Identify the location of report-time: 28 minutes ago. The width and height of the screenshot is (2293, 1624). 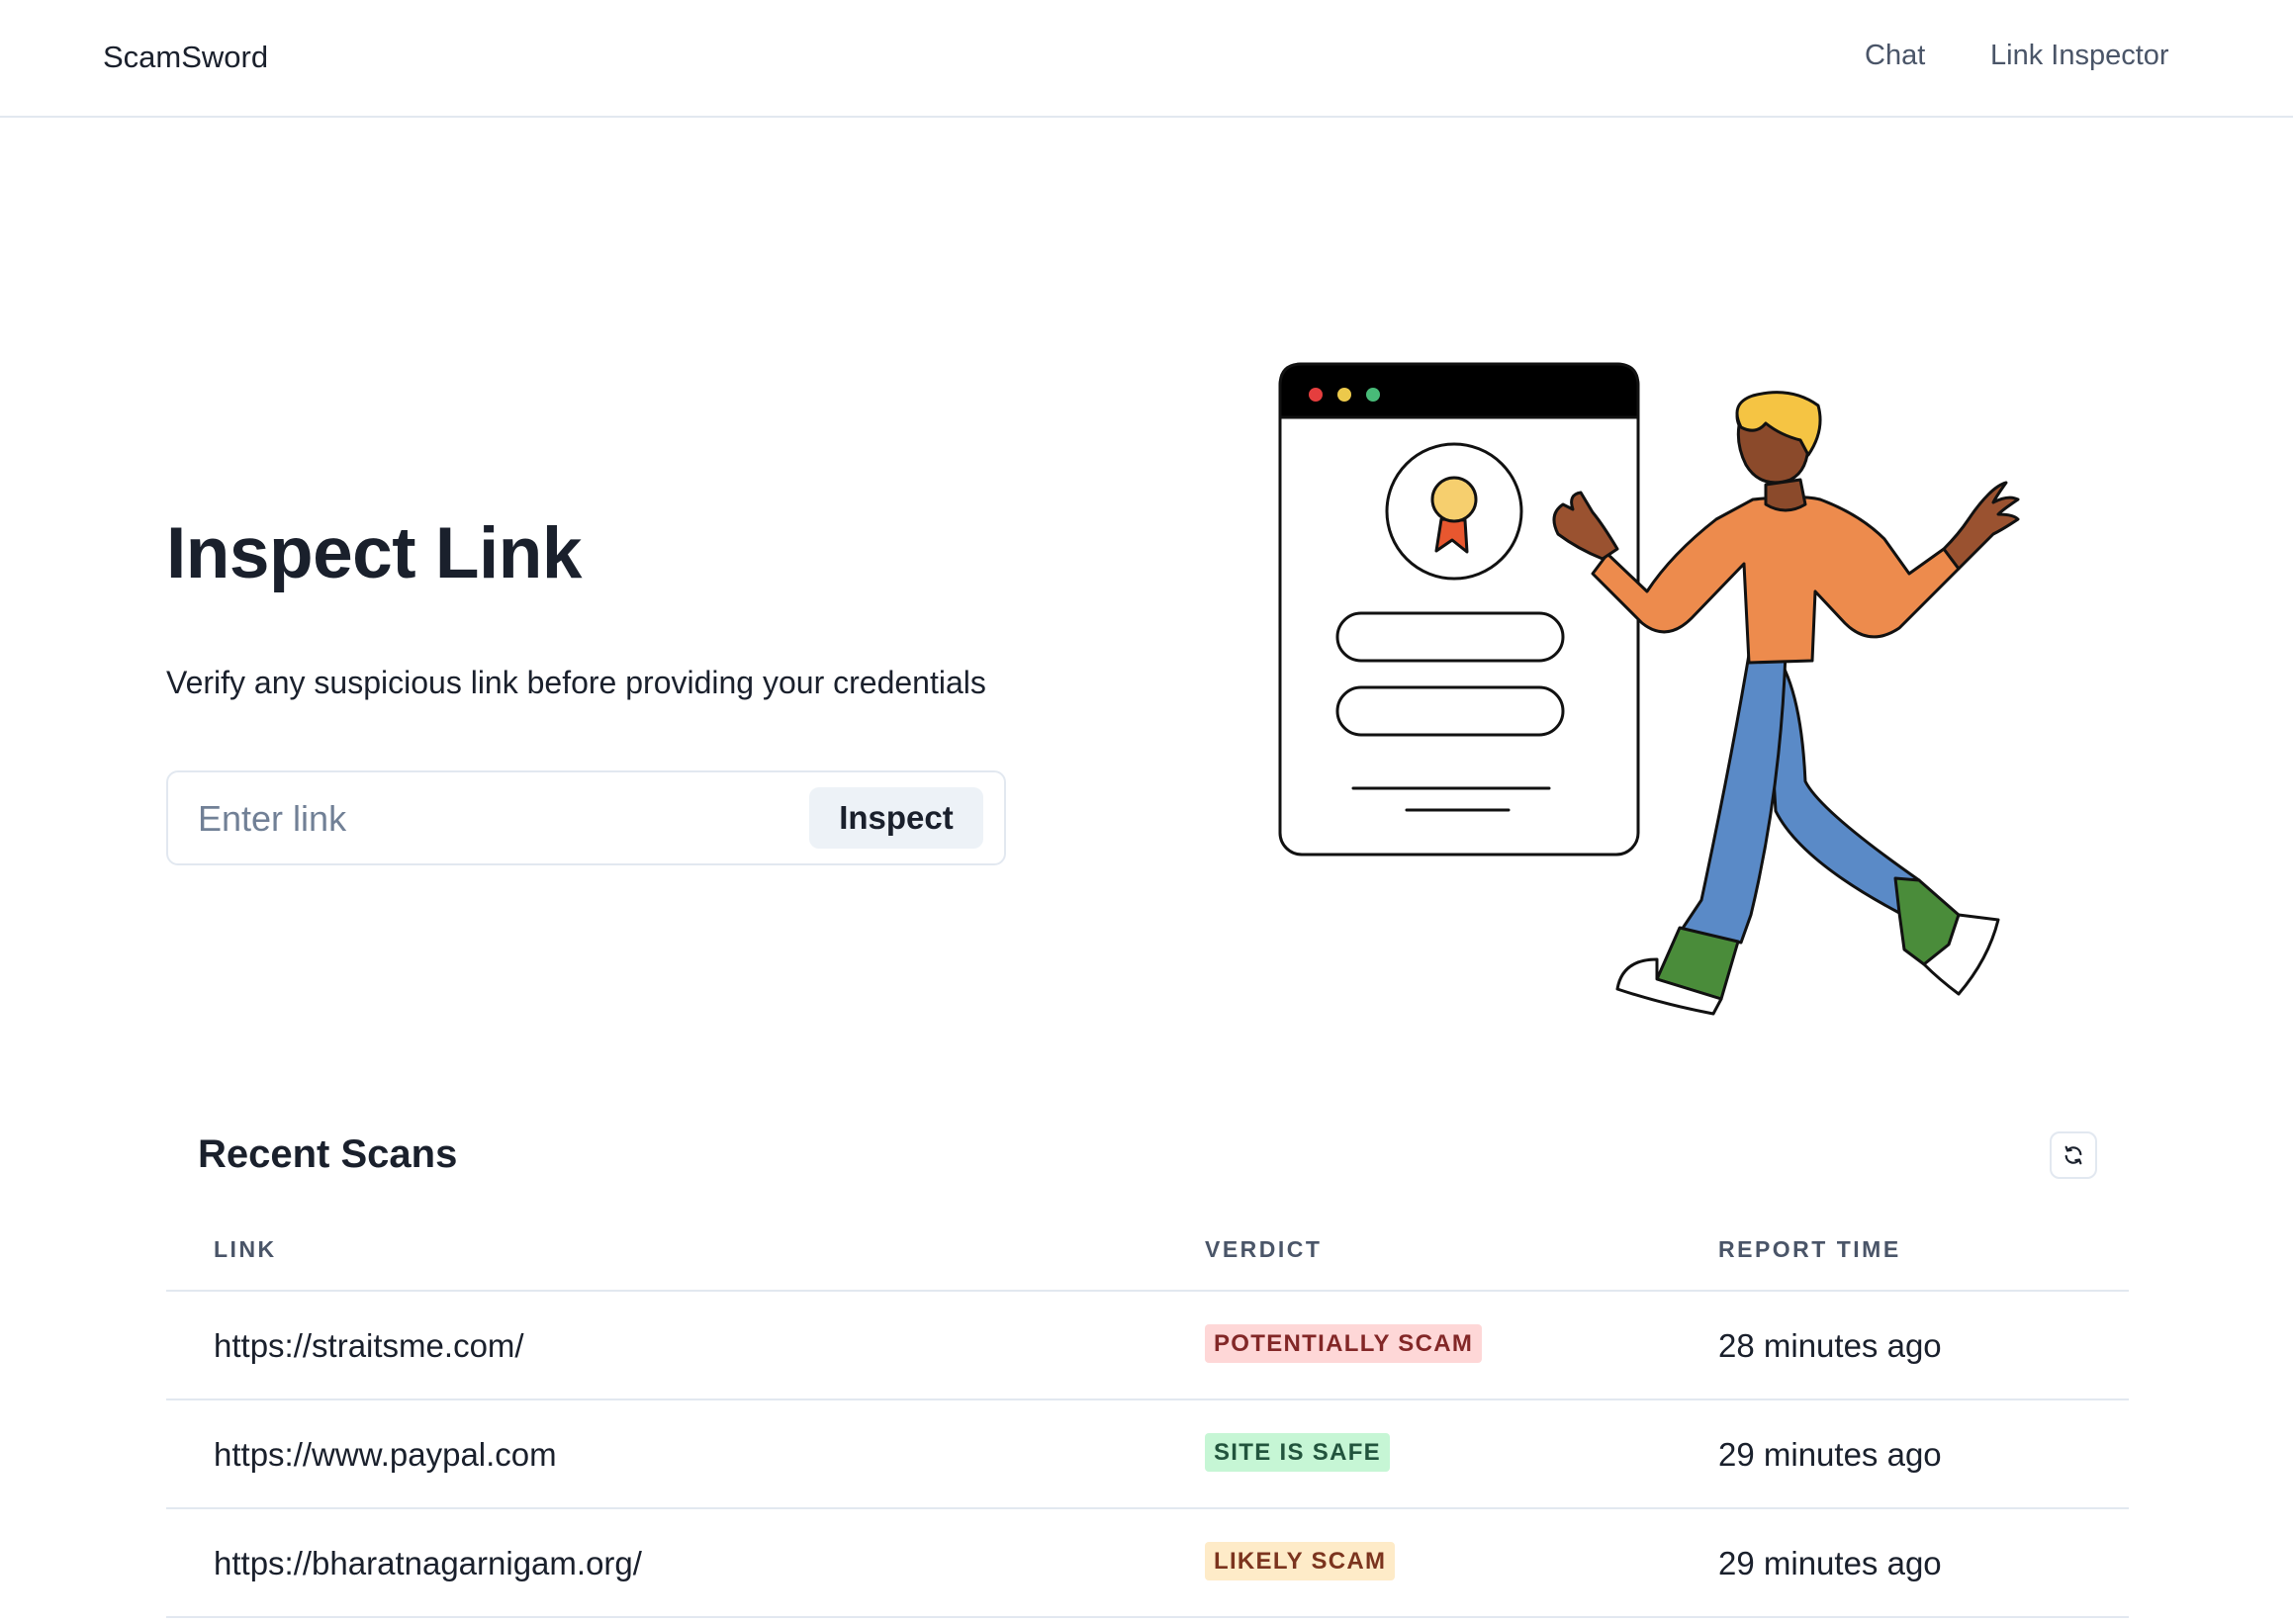
(1830, 1345).